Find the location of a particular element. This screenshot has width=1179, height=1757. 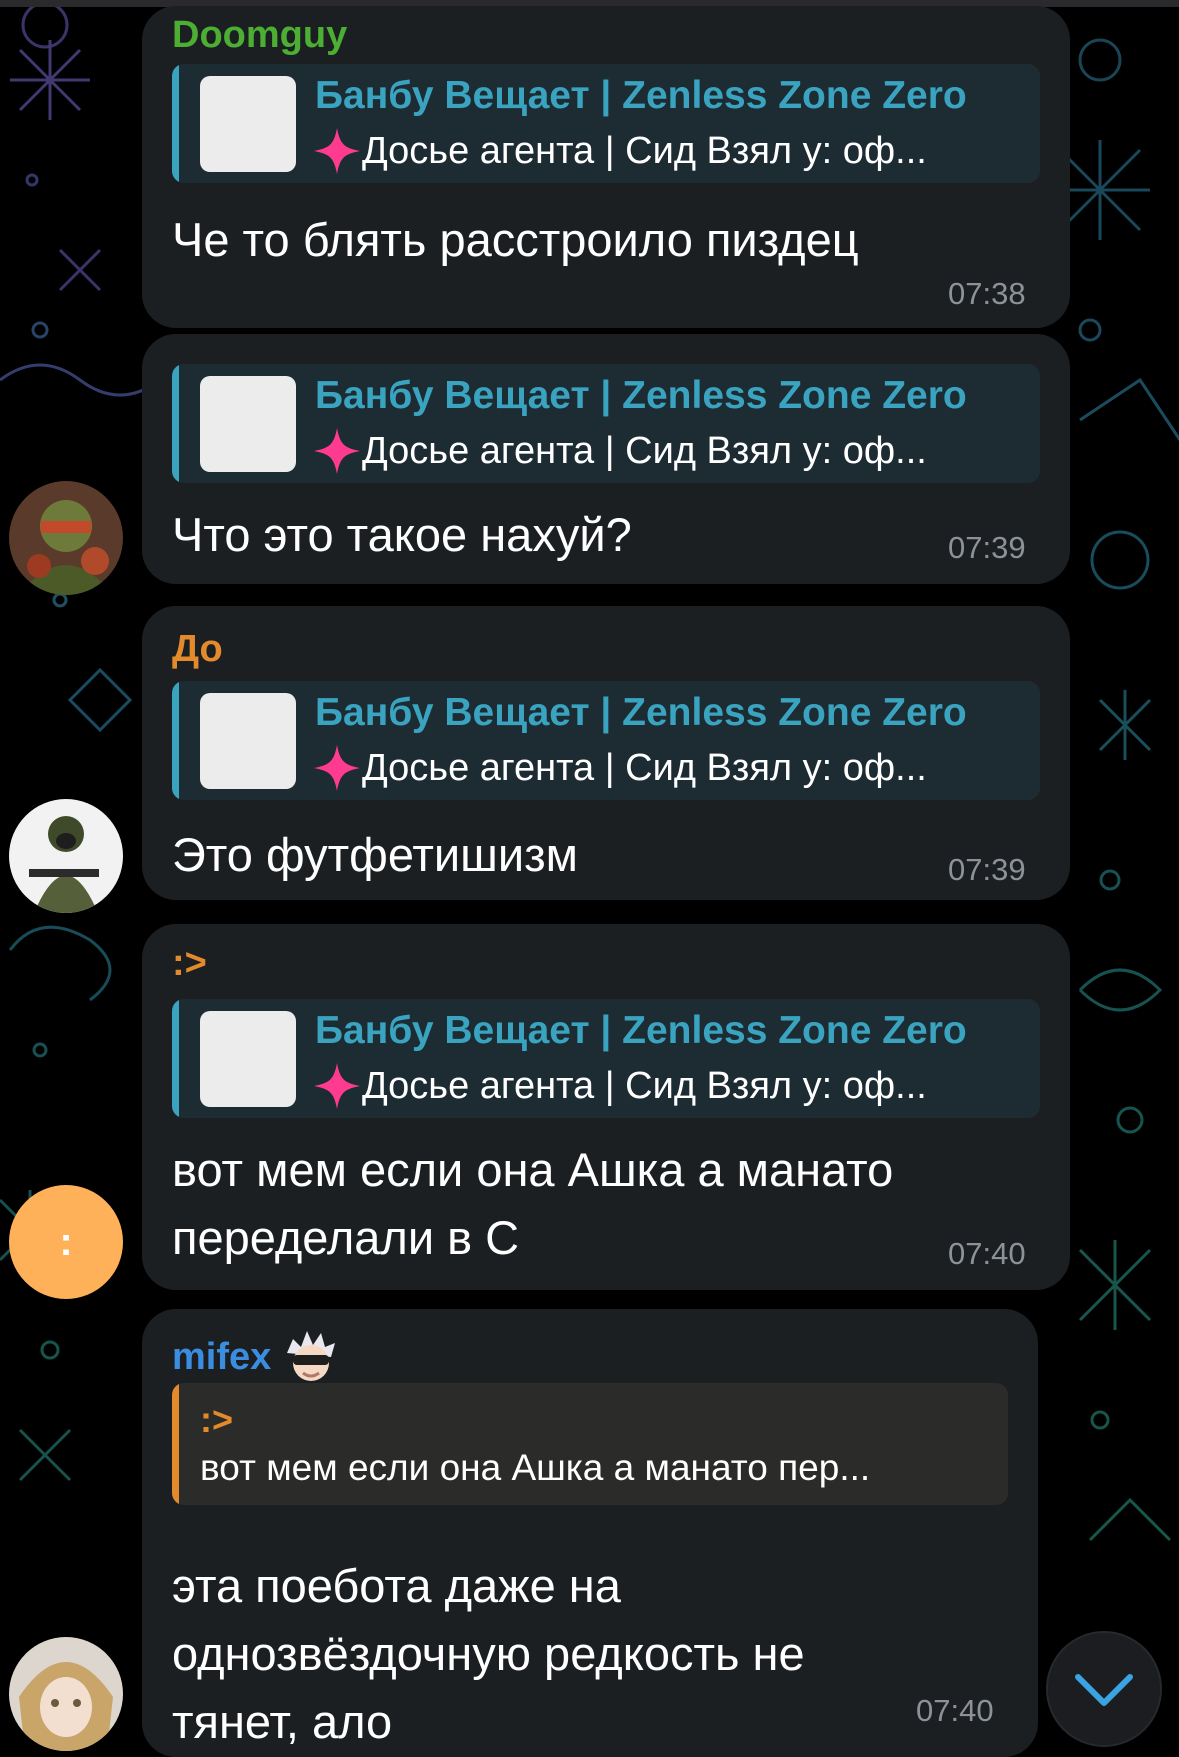

sender-name: :> is located at coordinates (189, 963).